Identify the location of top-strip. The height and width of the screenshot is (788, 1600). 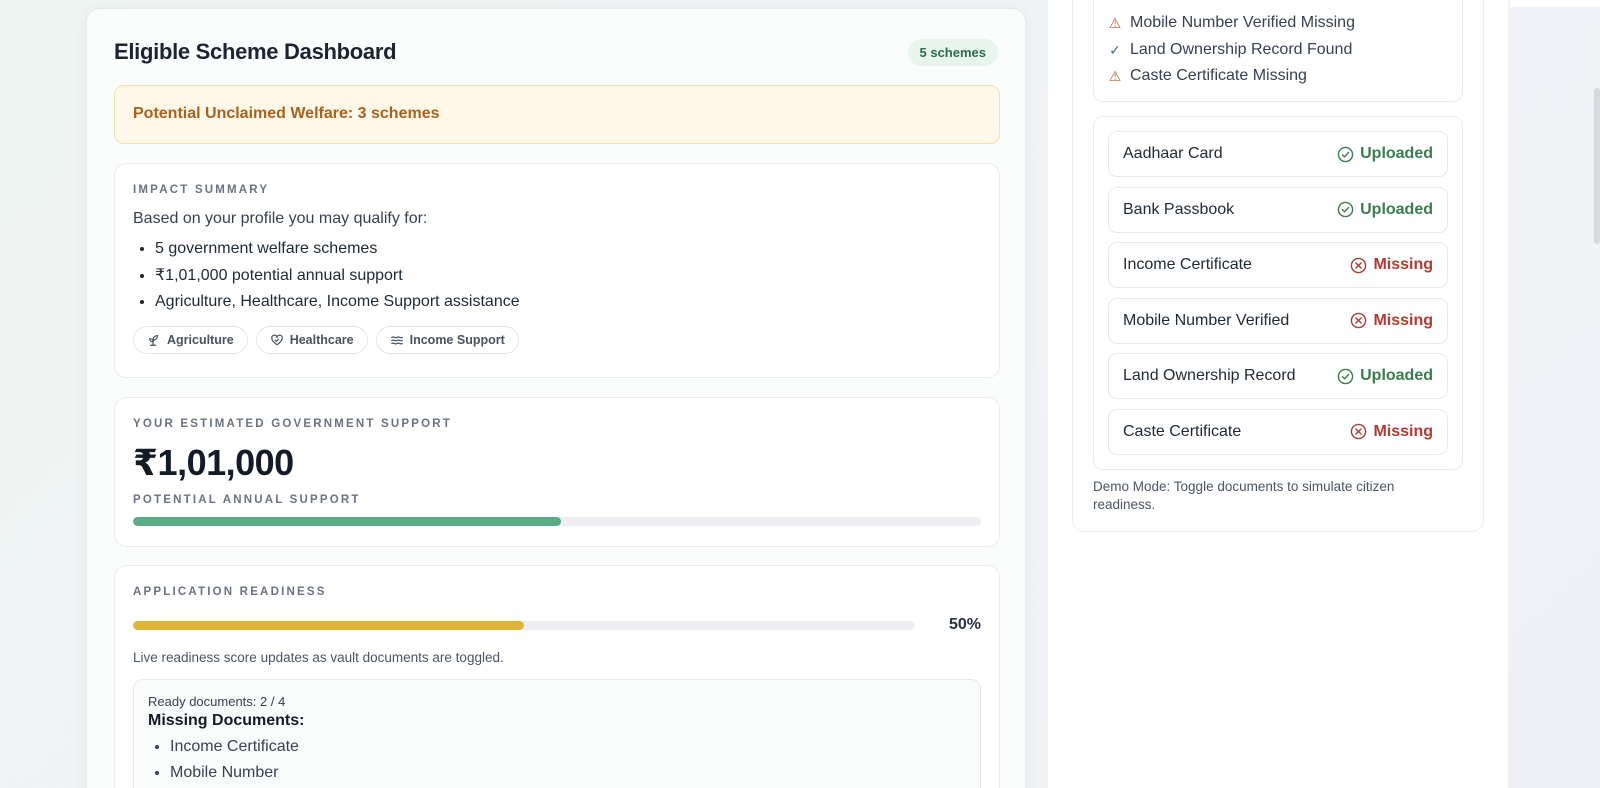
(1555, 3).